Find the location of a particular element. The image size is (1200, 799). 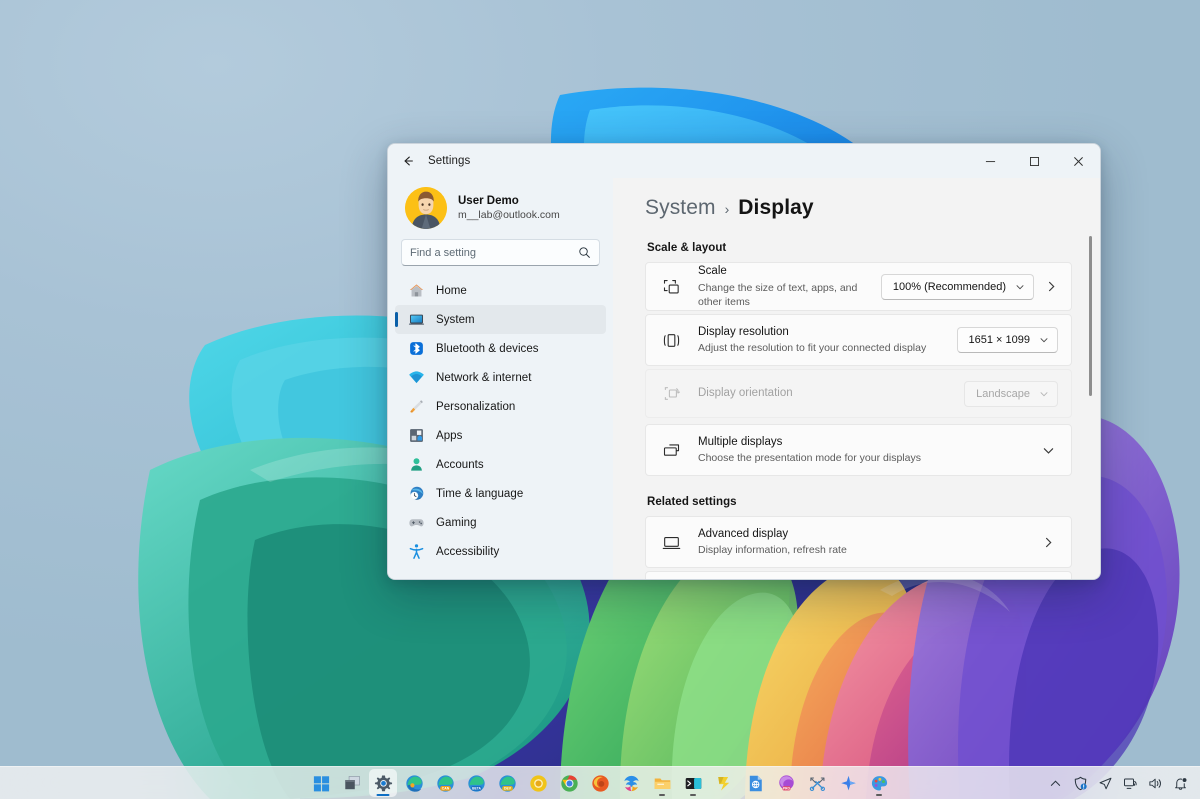

gamepad-icon is located at coordinates (416, 523).